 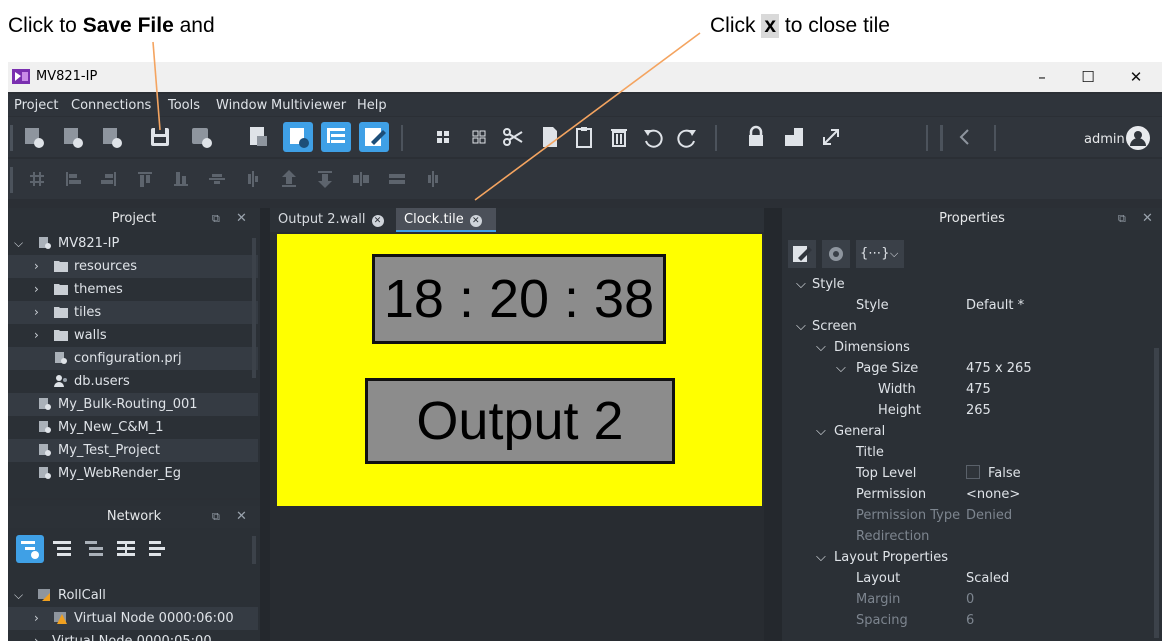 I want to click on align-right-icon, so click(x=109, y=179).